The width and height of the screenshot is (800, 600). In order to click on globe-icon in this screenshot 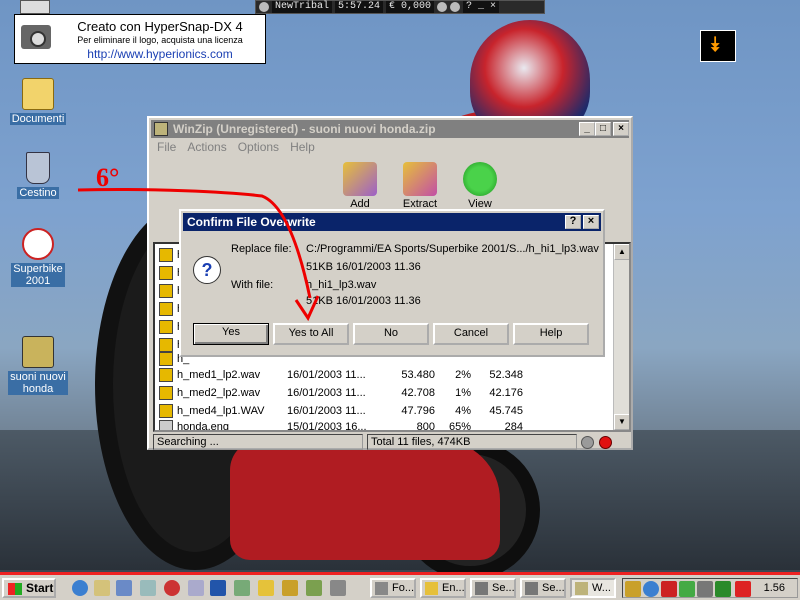, I will do `click(651, 589)`.